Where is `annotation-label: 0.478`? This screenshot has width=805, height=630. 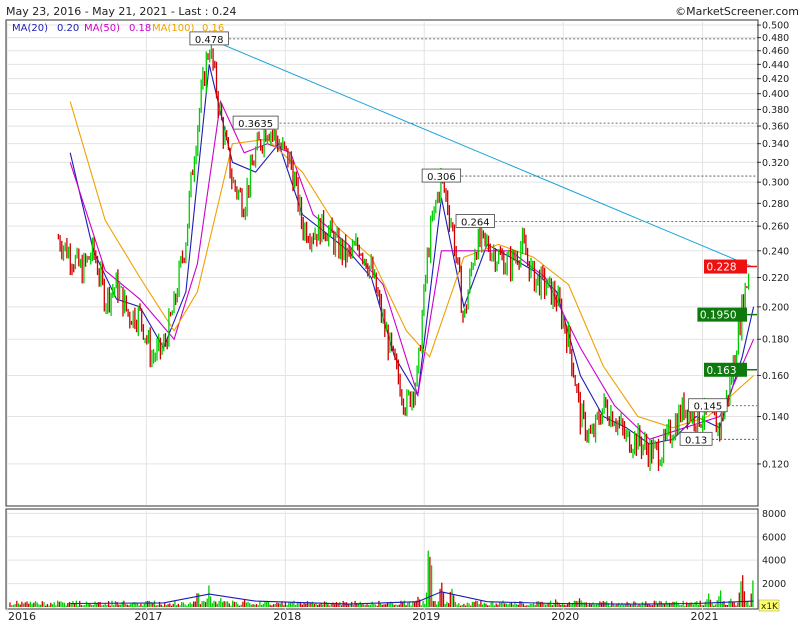 annotation-label: 0.478 is located at coordinates (209, 40).